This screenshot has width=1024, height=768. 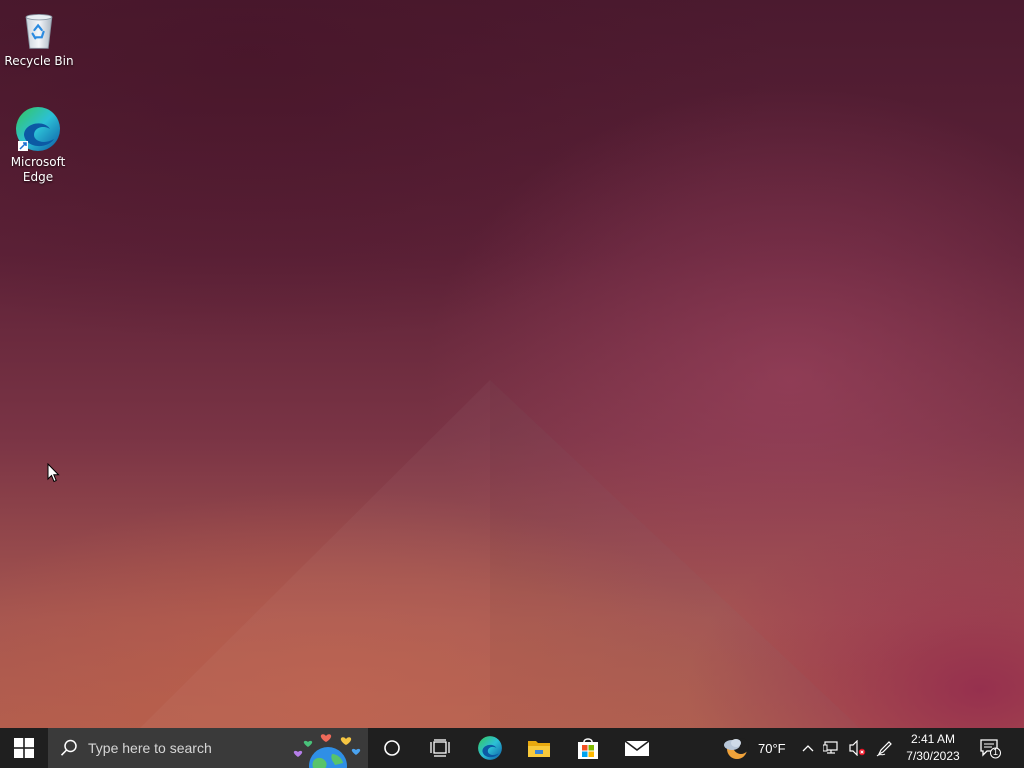 I want to click on recycle-bin-icon, so click(x=39, y=31).